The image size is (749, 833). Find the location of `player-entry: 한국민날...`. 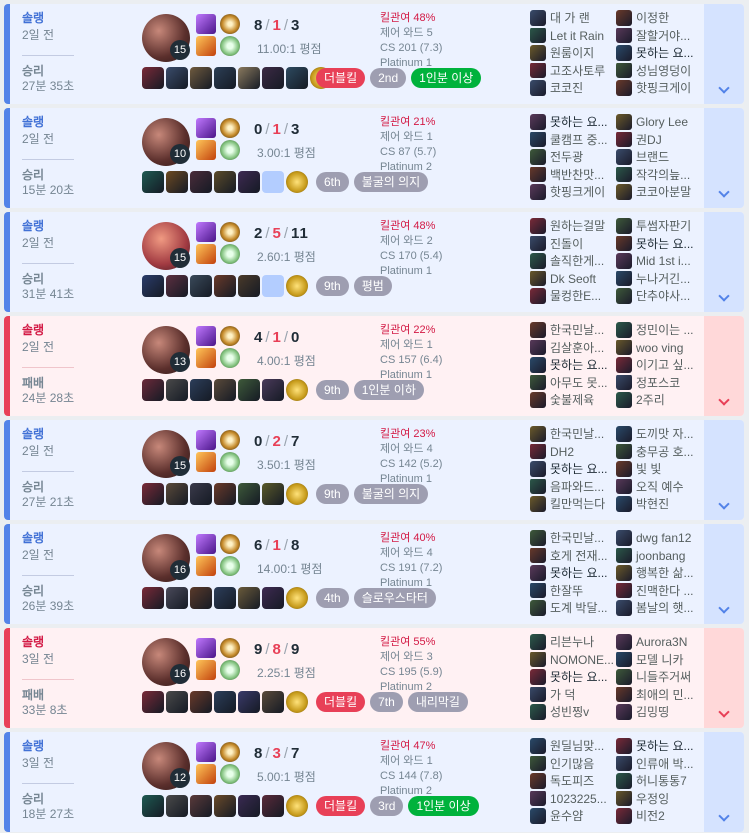

player-entry: 한국민날... is located at coordinates (572, 435).